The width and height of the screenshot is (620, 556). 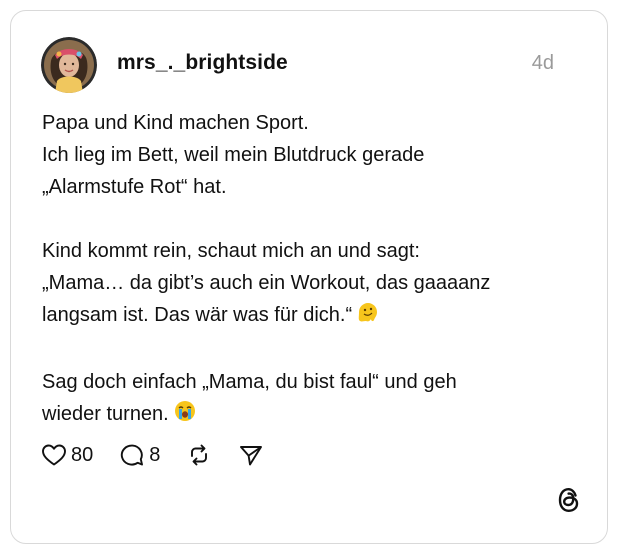 What do you see at coordinates (54, 455) in the screenshot?
I see `heart-icon` at bounding box center [54, 455].